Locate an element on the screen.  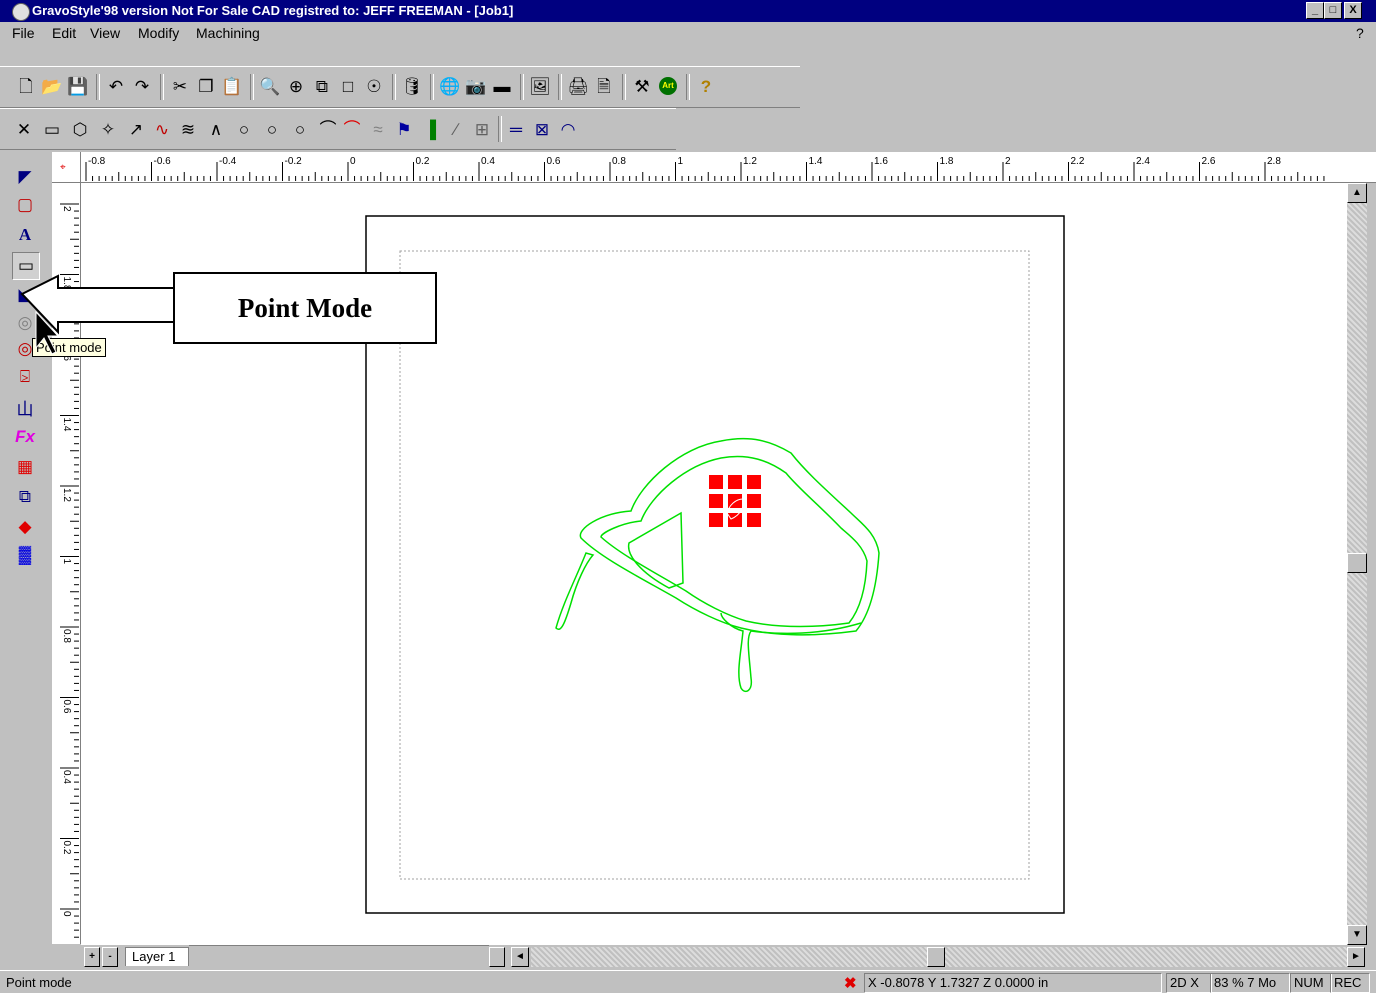
menu-machining: Machining is located at coordinates (228, 33).